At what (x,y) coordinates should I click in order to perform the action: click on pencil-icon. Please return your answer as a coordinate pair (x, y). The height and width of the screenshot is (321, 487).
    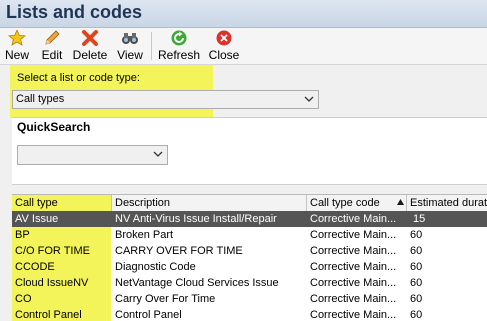
    Looking at the image, I should click on (52, 37).